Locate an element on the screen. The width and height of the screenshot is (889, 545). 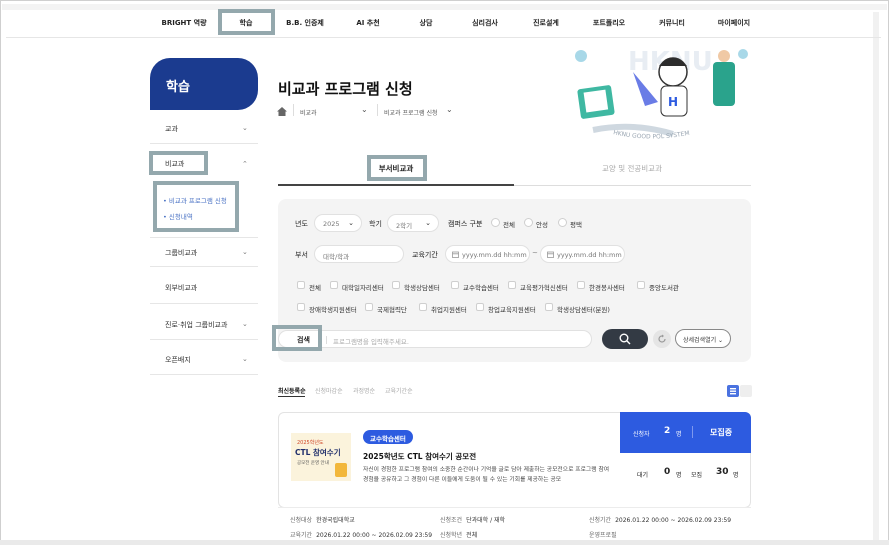
date-start-input: yyyy.mm.dd hh:mm is located at coordinates (487, 254).